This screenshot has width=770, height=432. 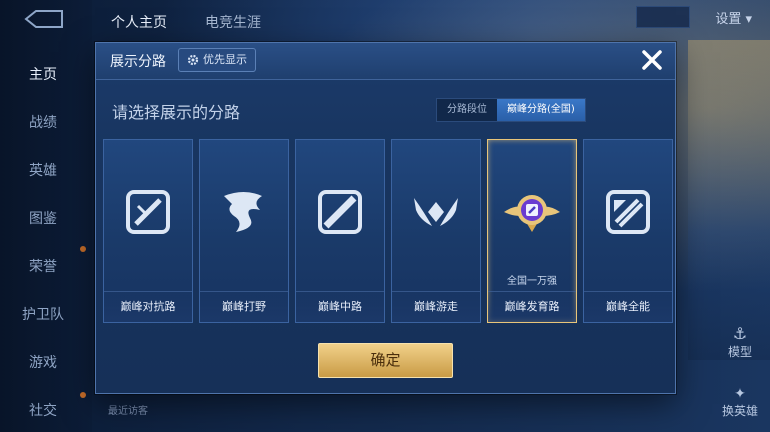 I want to click on priority-display-label: 优先显示, so click(x=225, y=59).